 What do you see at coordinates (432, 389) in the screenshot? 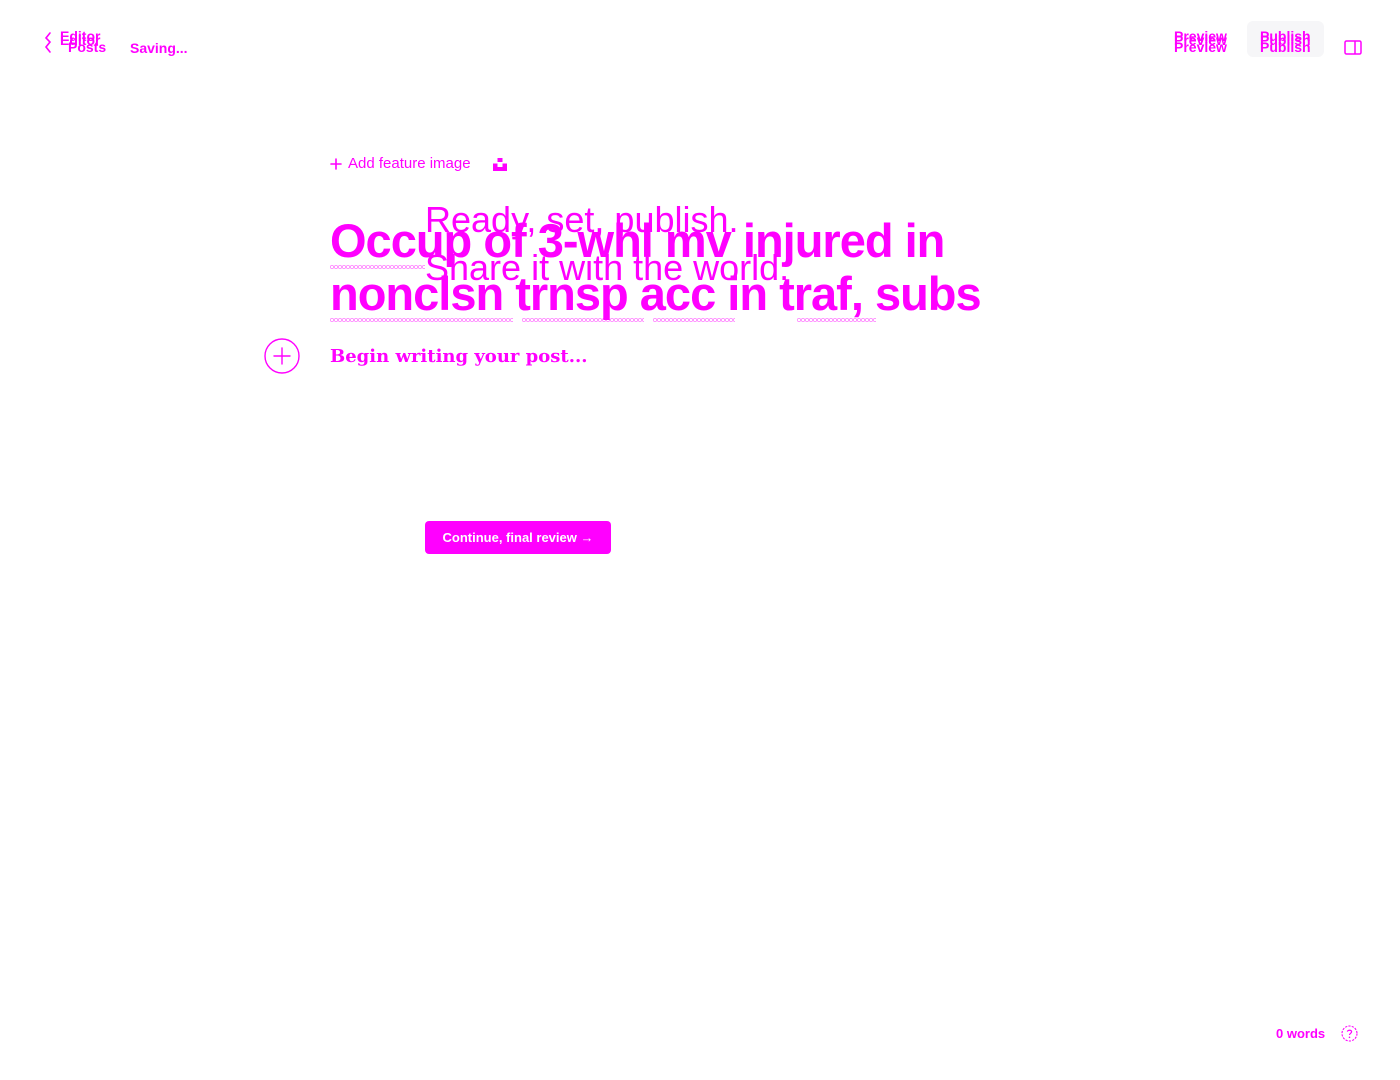
I see `mail-icon` at bounding box center [432, 389].